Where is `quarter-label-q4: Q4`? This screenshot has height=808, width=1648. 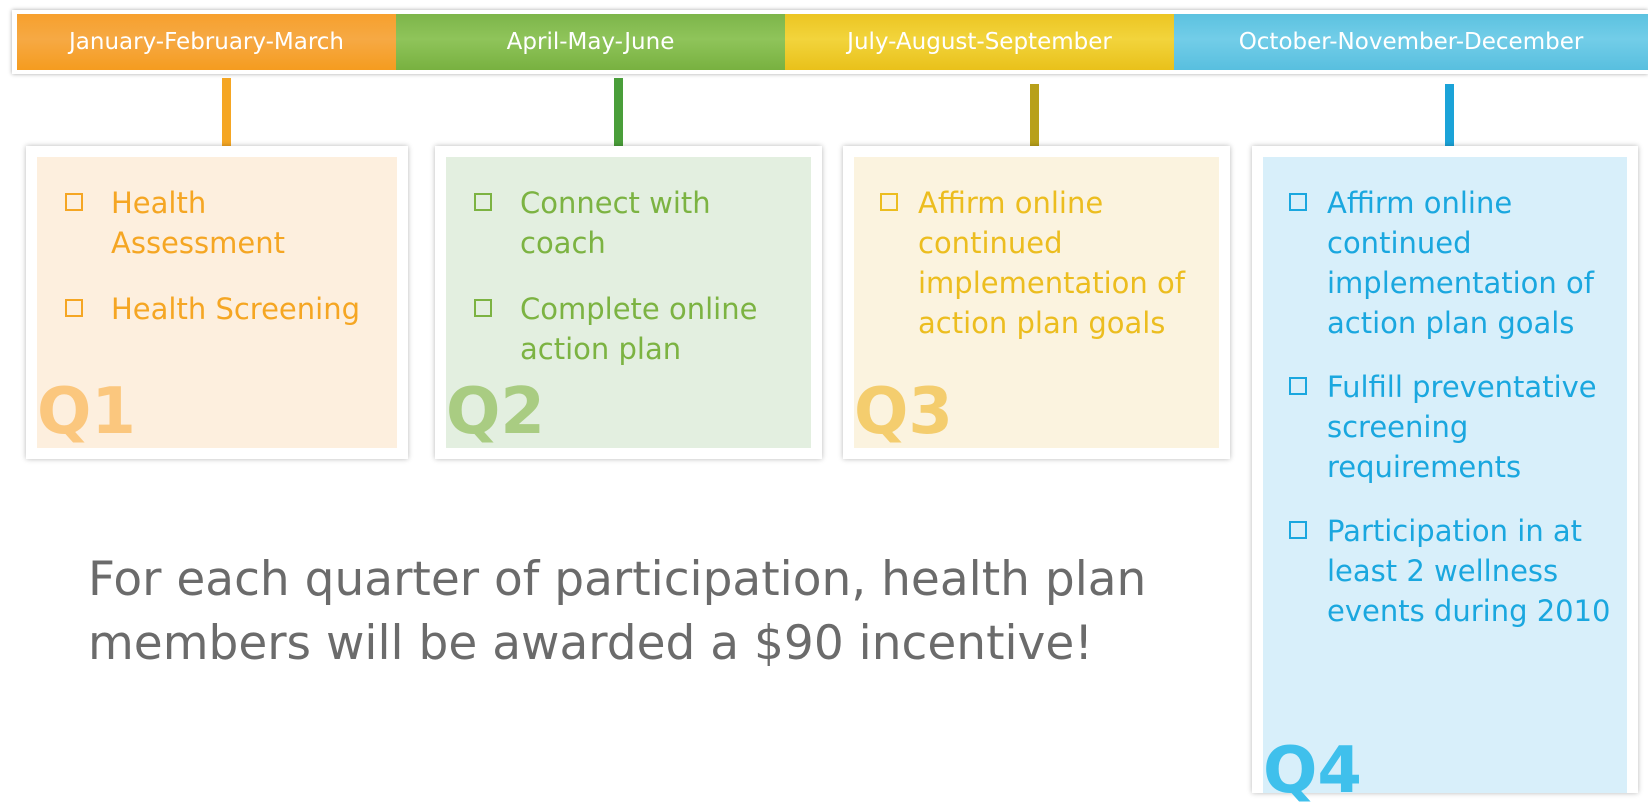
quarter-label-q4: Q4 is located at coordinates (1312, 771).